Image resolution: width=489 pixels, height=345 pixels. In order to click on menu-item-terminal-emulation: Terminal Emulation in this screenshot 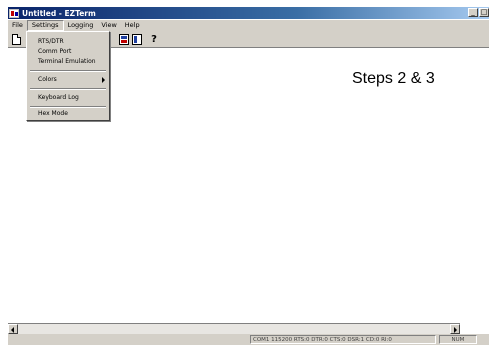, I will do `click(67, 61)`.